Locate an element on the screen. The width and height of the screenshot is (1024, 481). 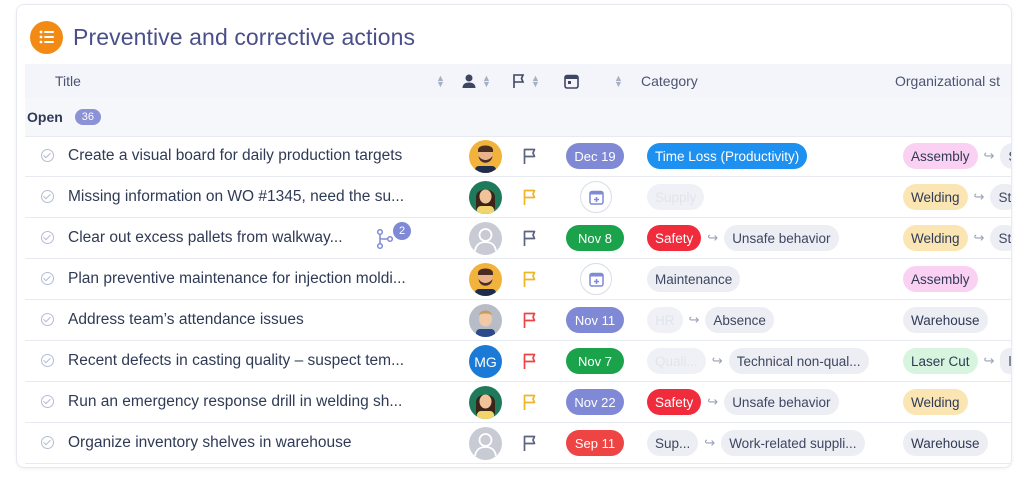
category-cell: Time Loss (Productivity) is located at coordinates (727, 156).